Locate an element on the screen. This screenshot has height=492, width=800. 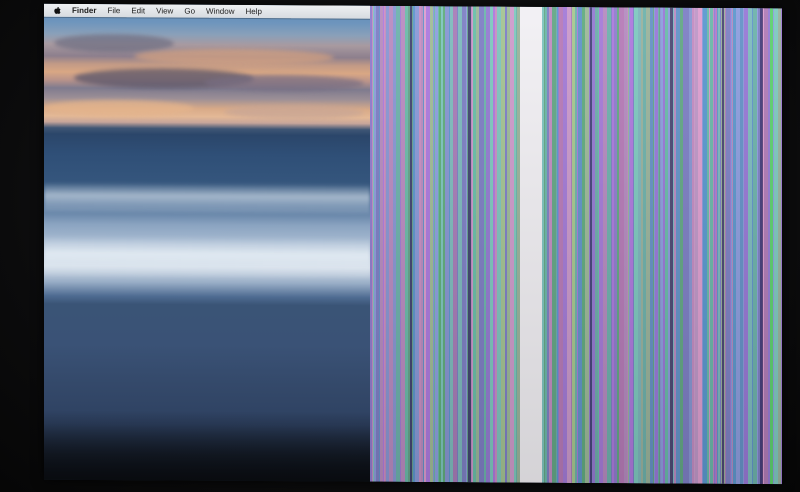
menu-finder: Finder is located at coordinates (84, 10).